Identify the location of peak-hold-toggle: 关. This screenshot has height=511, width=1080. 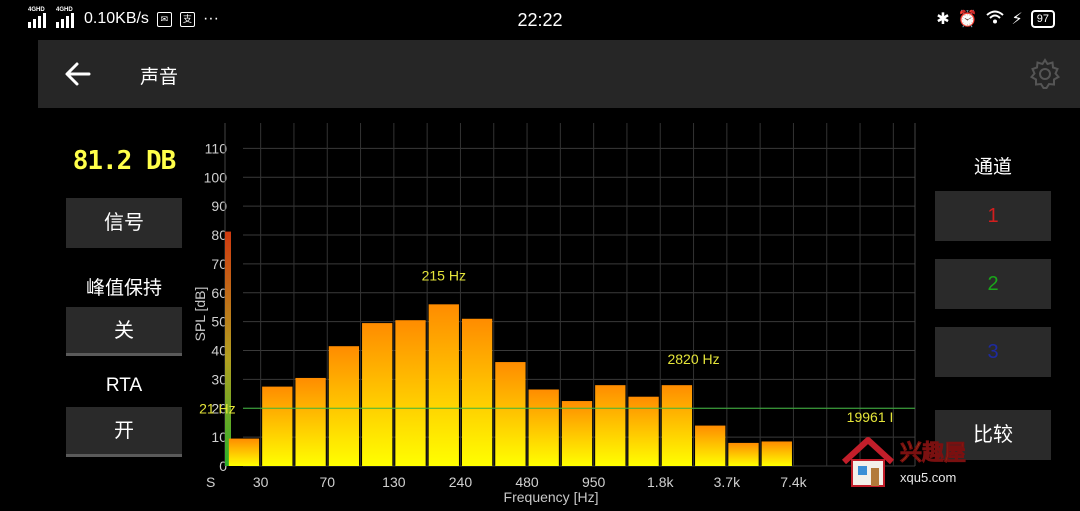
(124, 331).